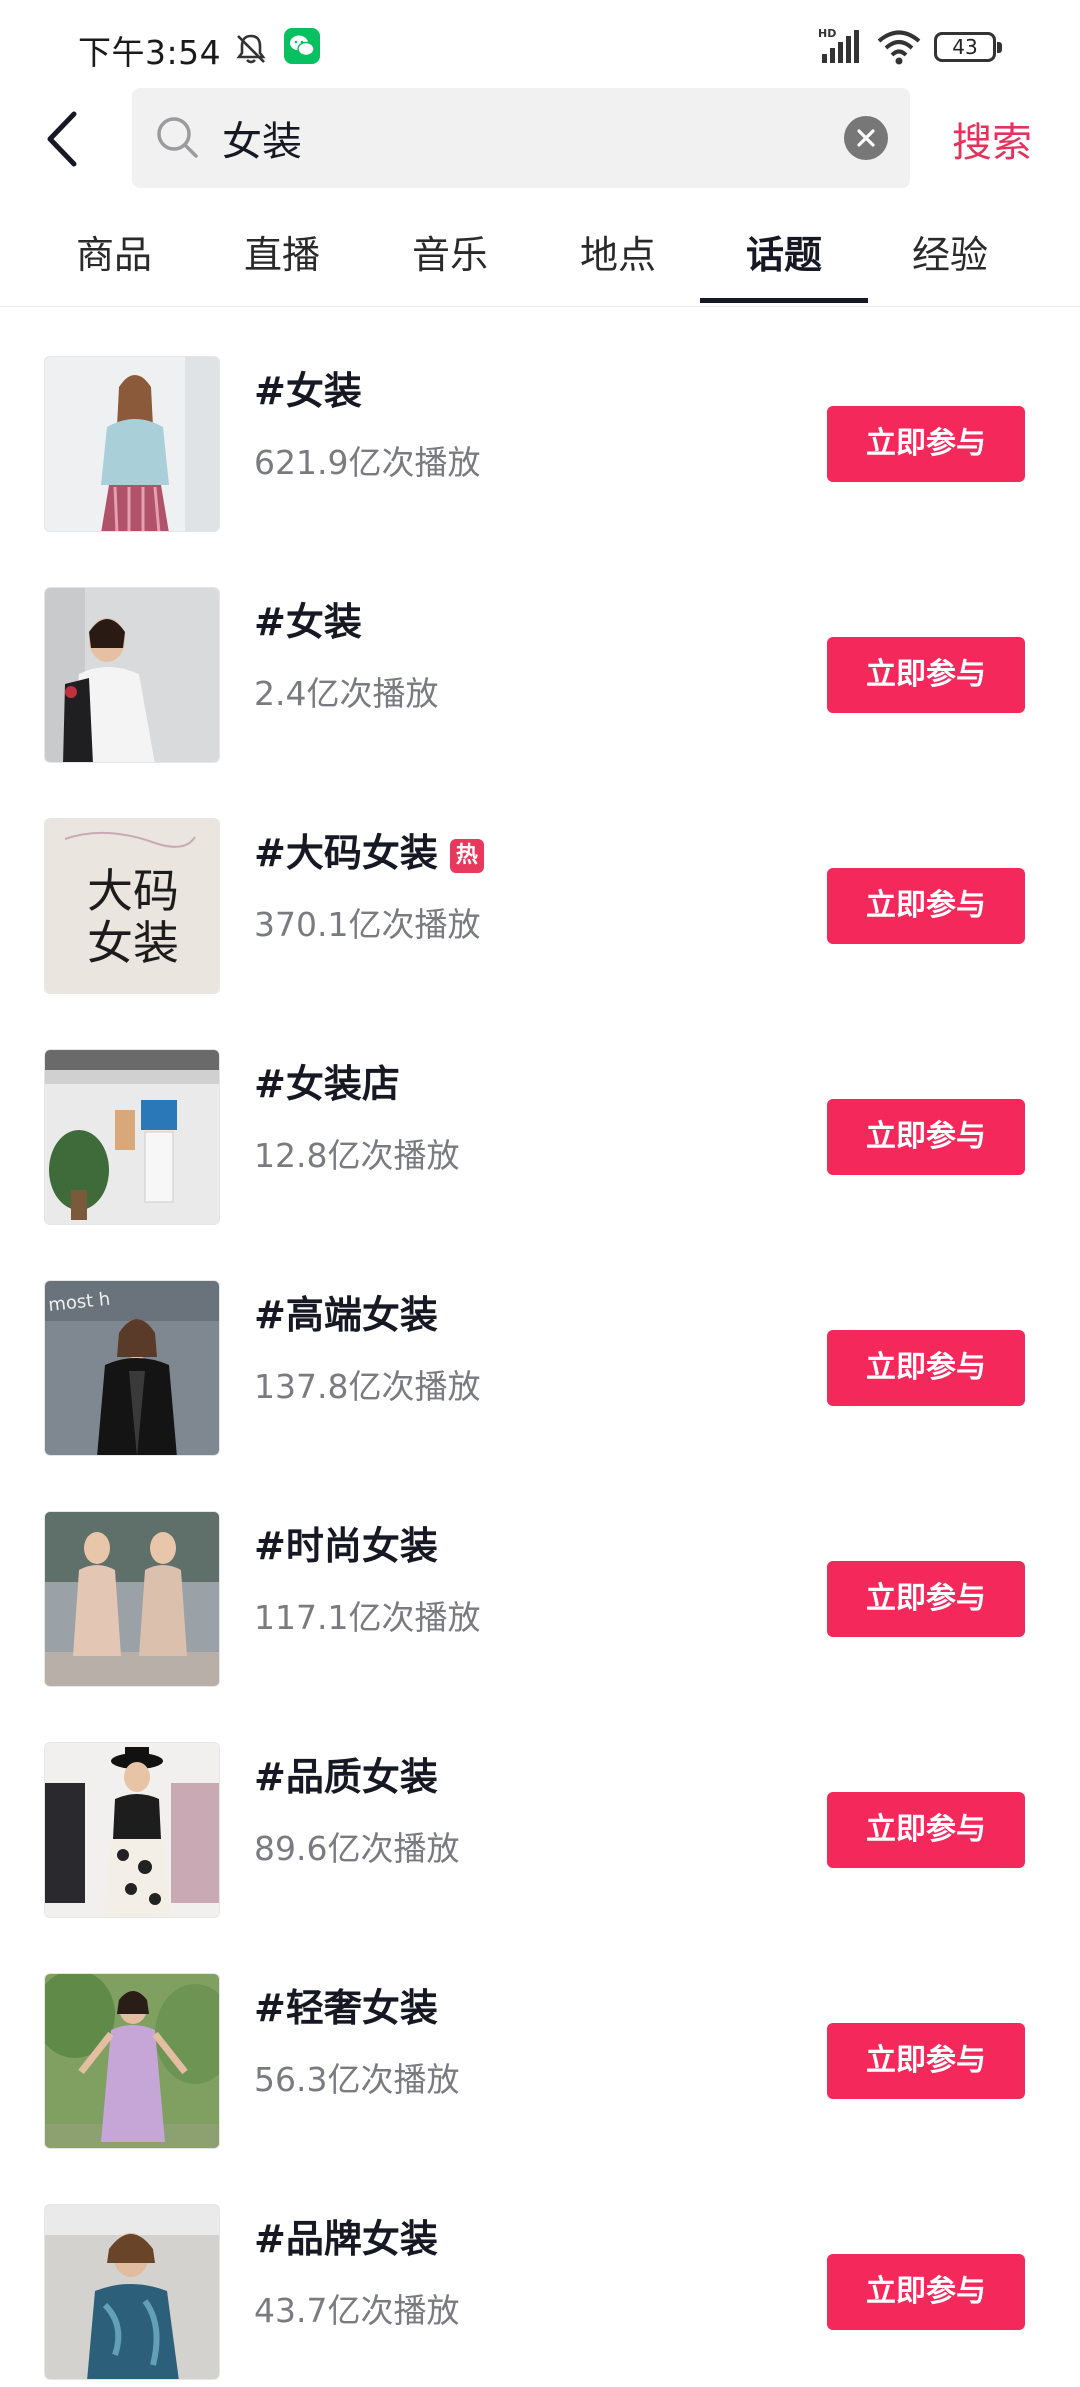  I want to click on svg-text: HD, so click(827, 33).